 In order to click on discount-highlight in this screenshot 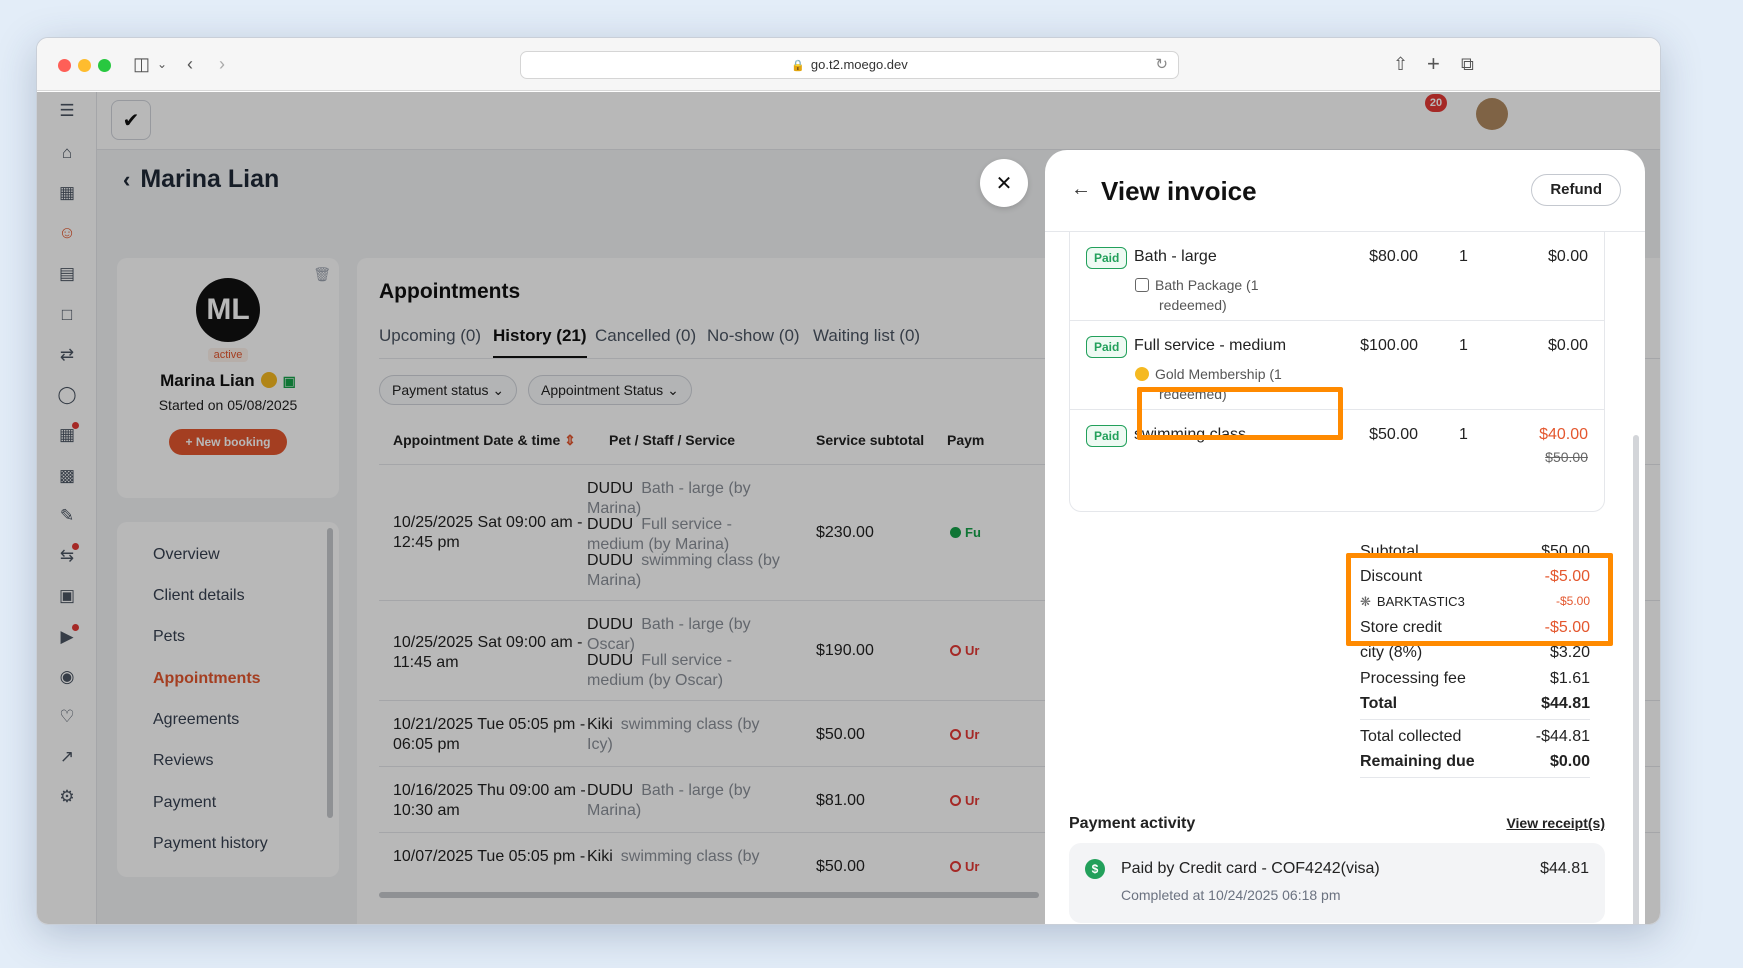, I will do `click(1479, 599)`.